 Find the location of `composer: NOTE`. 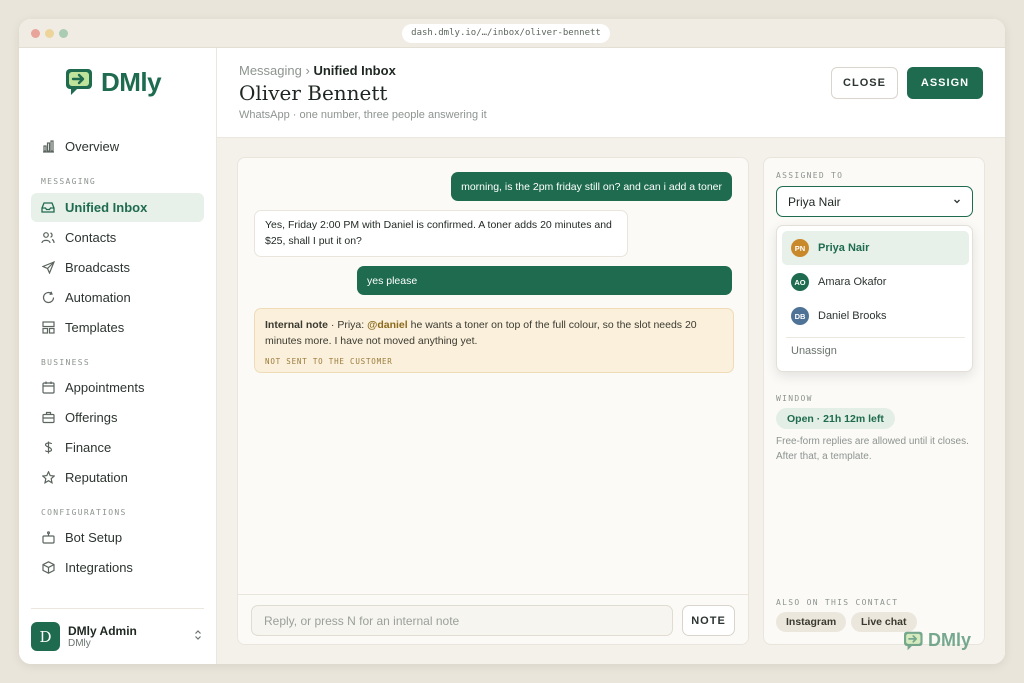

composer: NOTE is located at coordinates (493, 619).